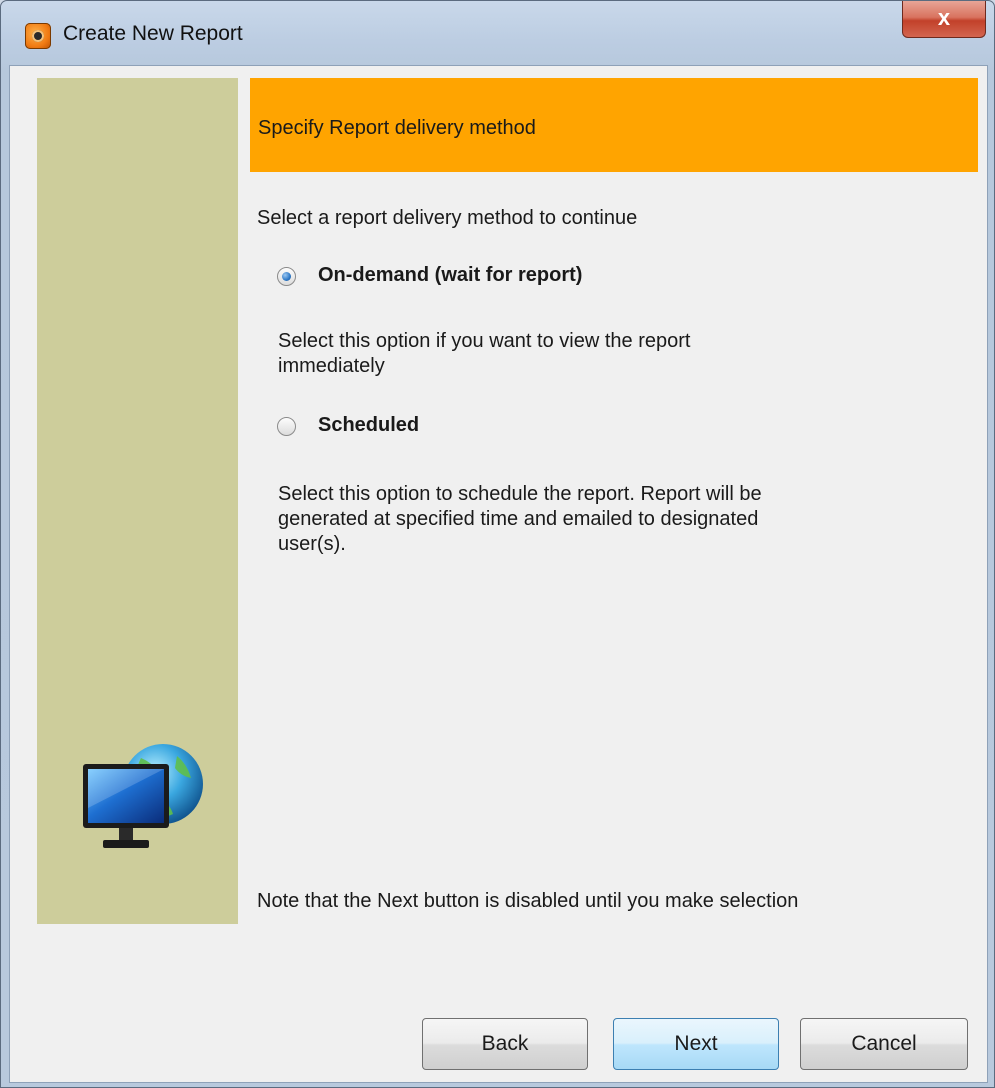 This screenshot has width=995, height=1088. Describe the element at coordinates (397, 128) in the screenshot. I see `header-title: Specify Report delivery method` at that location.